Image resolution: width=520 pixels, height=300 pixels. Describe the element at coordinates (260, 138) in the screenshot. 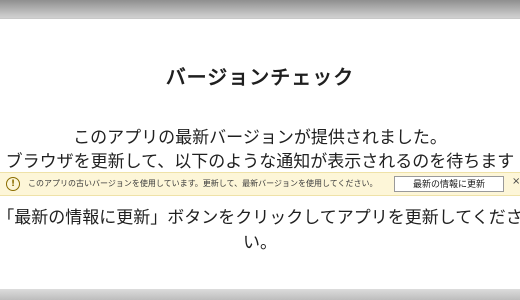

I see `dialog-message-line-1: このアプリの最新バージョンが提供されました。` at that location.